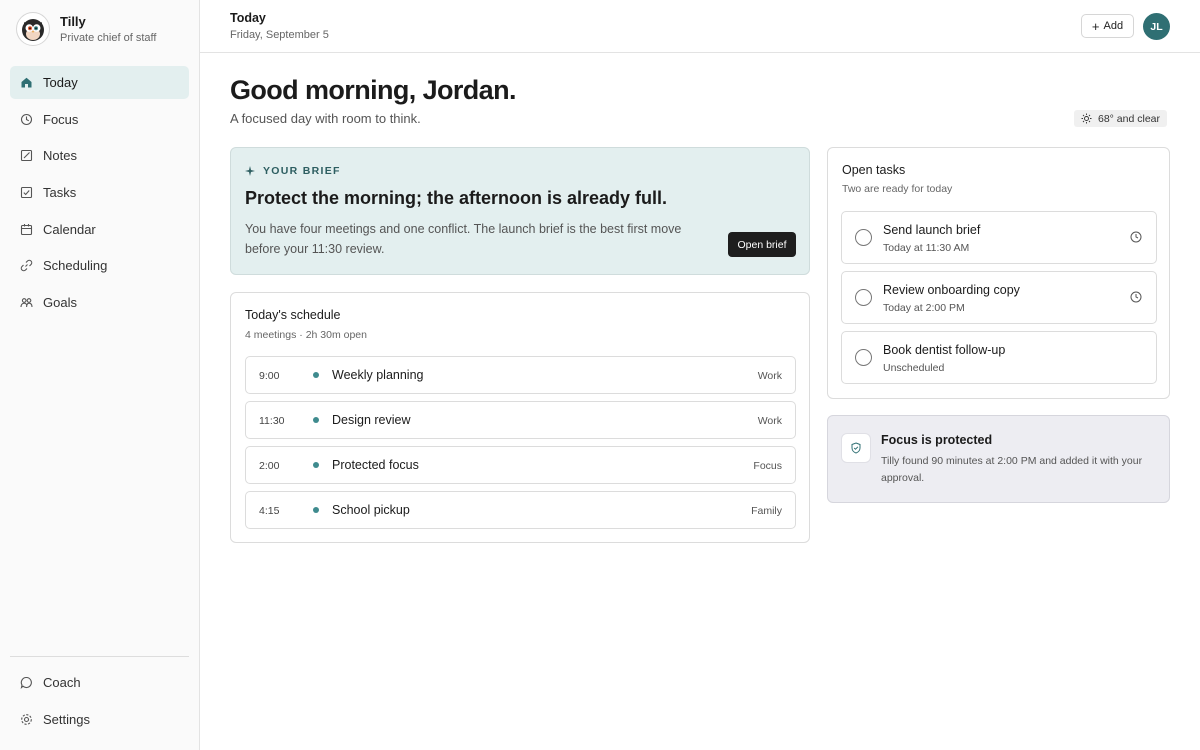 The width and height of the screenshot is (1200, 750). Describe the element at coordinates (99, 656) in the screenshot. I see `sidebar-divider` at that location.